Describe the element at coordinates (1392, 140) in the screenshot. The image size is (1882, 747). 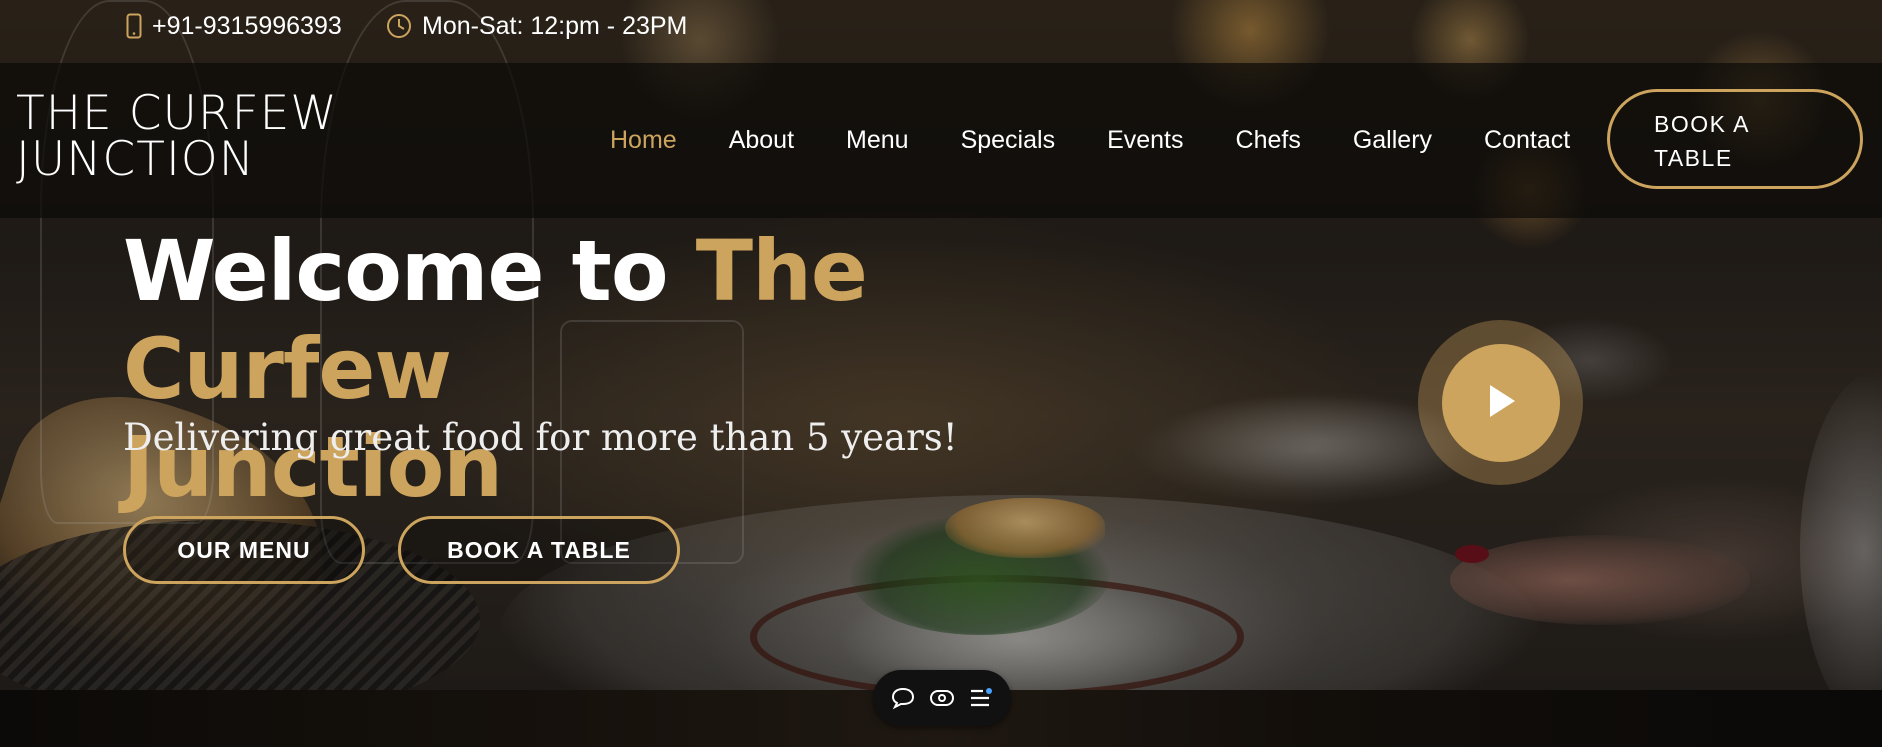
I see `nav-gallery: Gallery` at that location.